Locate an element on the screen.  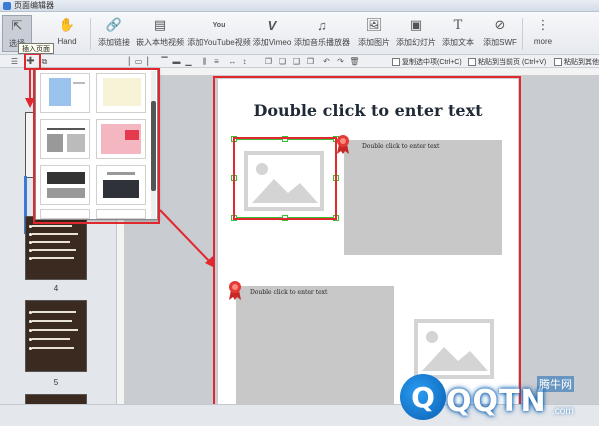
align-middle-icon: ▬ is located at coordinates (176, 61).